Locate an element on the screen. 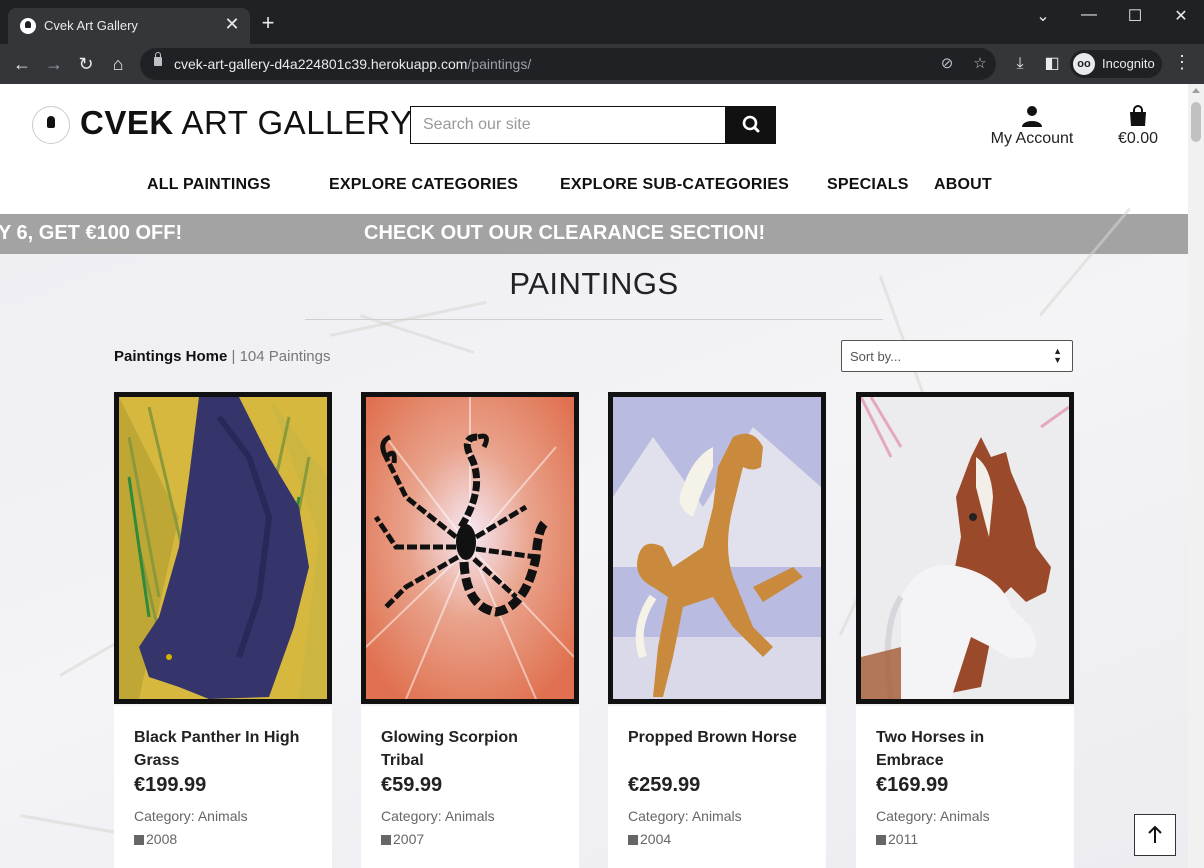  search-icon is located at coordinates (751, 124).